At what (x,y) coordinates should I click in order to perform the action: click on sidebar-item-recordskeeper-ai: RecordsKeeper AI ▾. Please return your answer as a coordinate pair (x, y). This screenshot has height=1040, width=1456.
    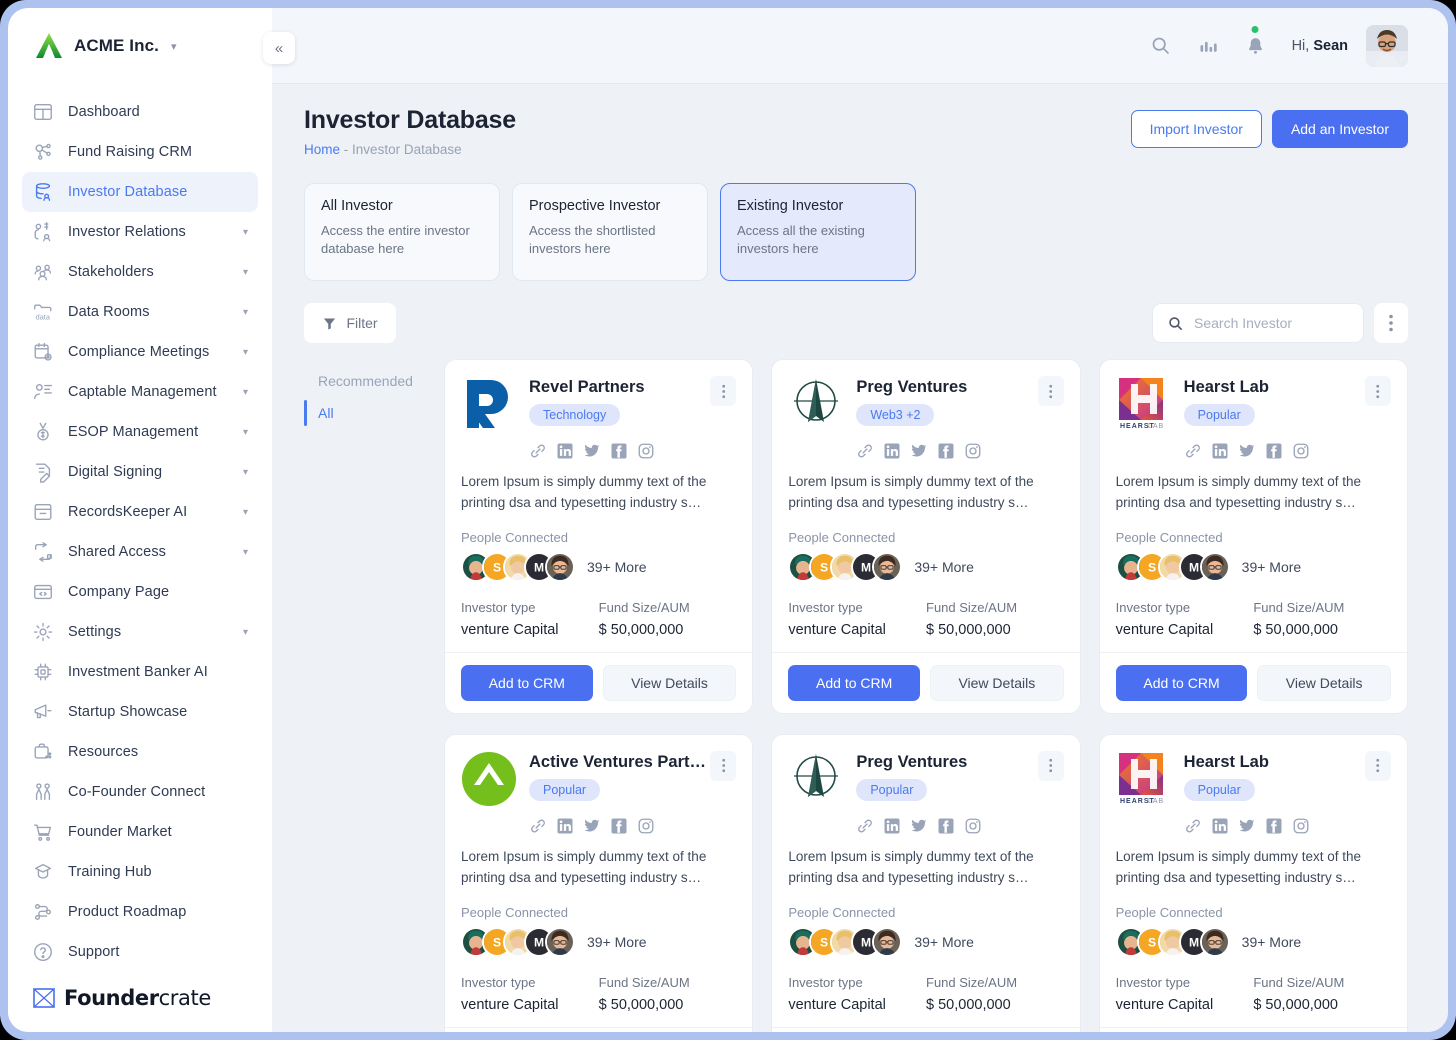
    Looking at the image, I should click on (140, 512).